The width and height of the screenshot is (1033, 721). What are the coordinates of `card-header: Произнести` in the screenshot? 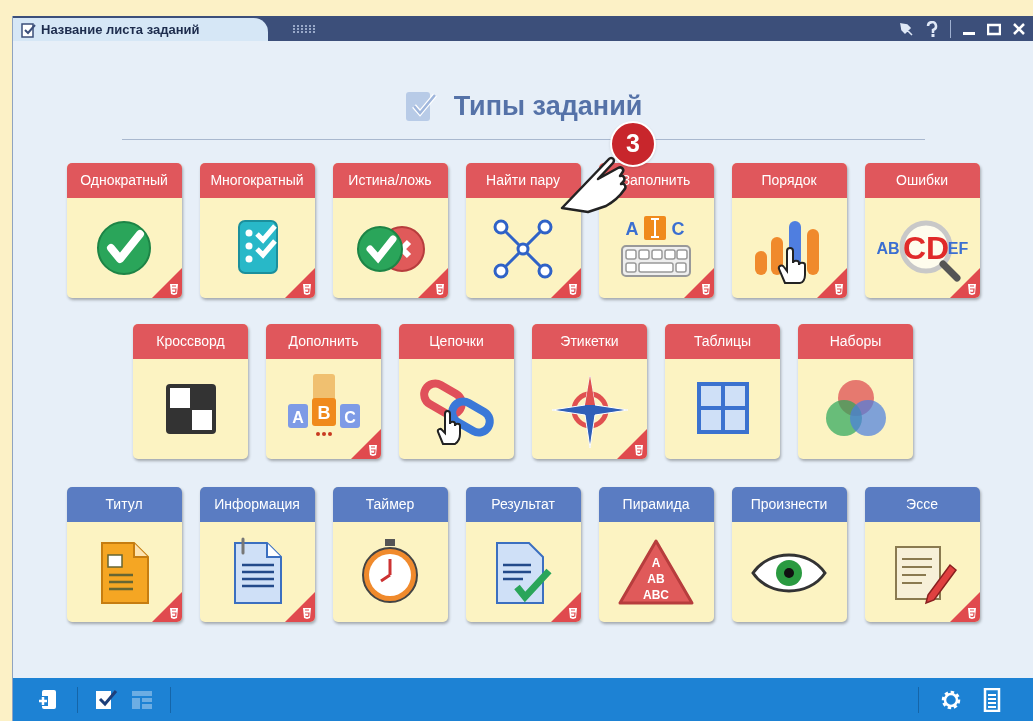 It's located at (789, 504).